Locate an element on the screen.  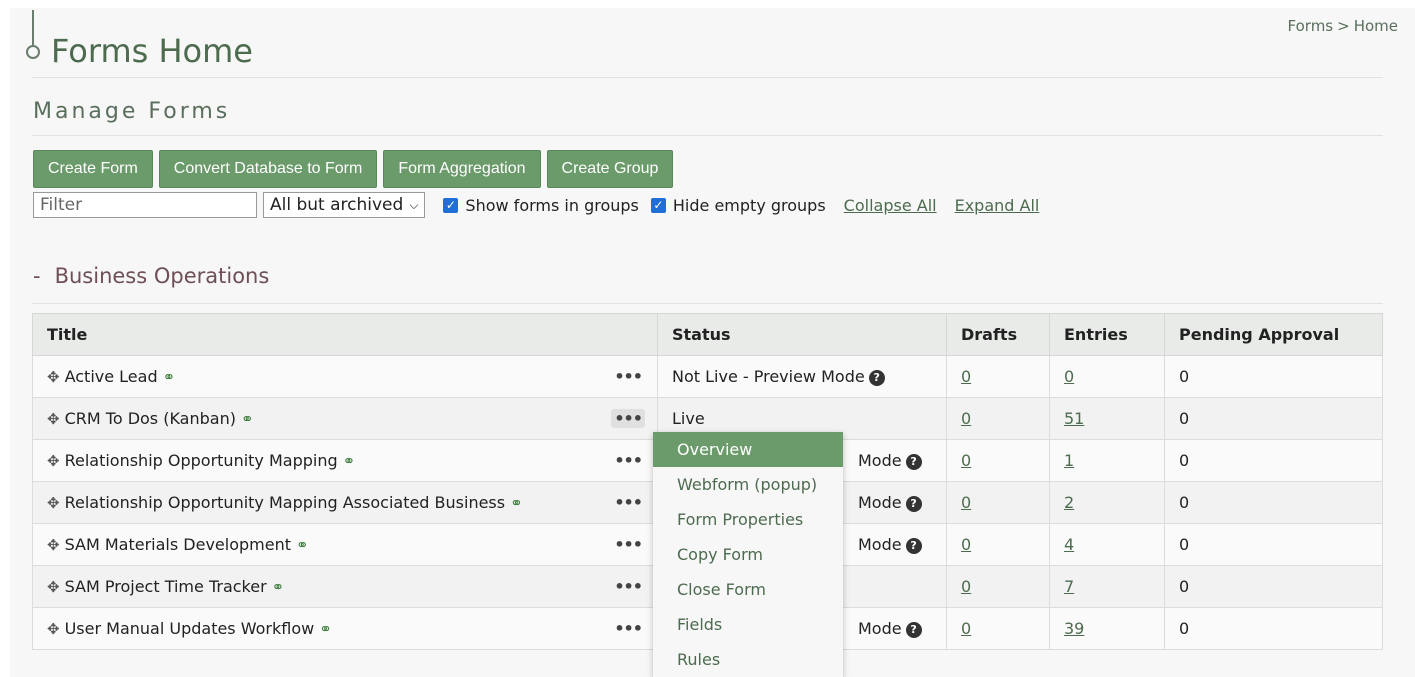
form-title: SAM Materials Development is located at coordinates (178, 544).